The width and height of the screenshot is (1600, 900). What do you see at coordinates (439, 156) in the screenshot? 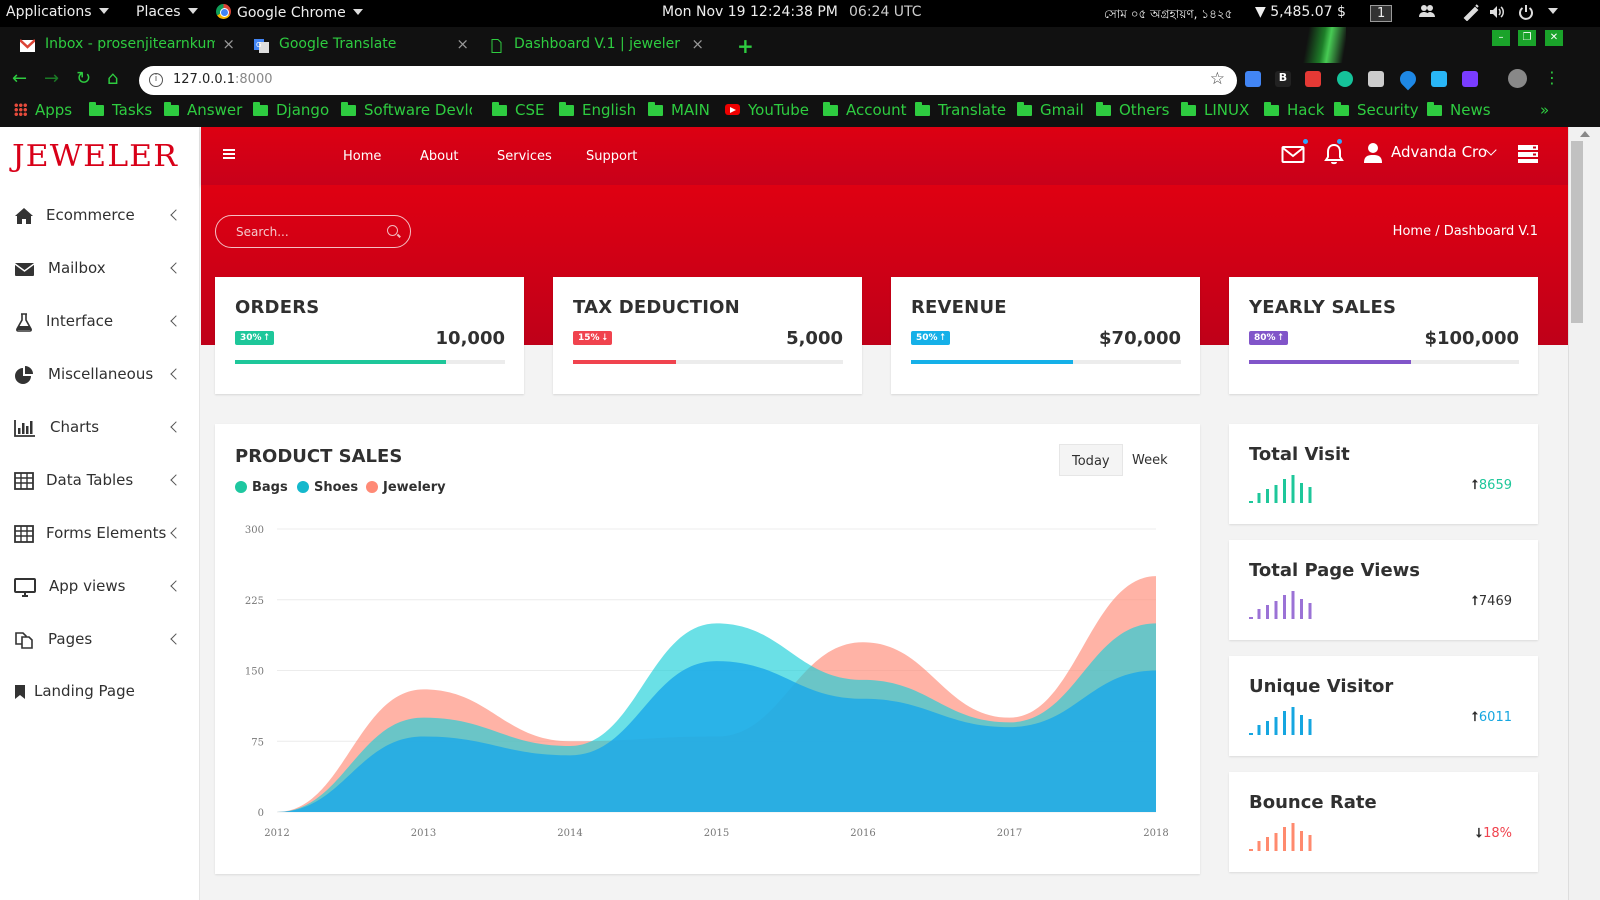
I see `nav-about: About` at bounding box center [439, 156].